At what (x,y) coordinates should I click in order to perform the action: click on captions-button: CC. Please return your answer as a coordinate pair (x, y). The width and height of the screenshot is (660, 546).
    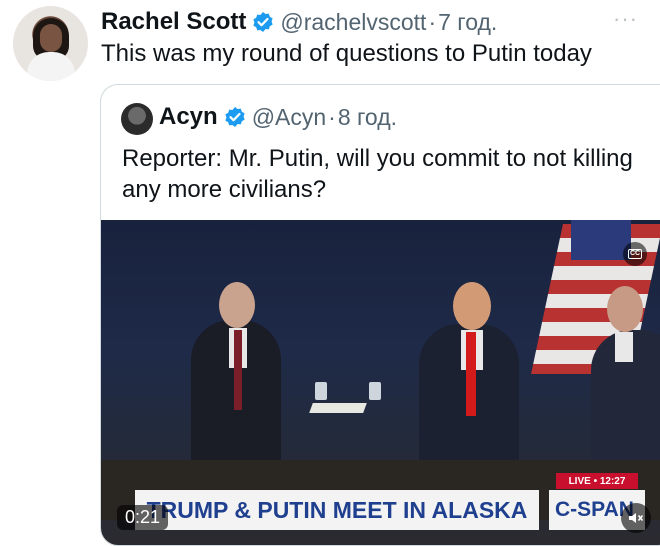
    Looking at the image, I should click on (635, 254).